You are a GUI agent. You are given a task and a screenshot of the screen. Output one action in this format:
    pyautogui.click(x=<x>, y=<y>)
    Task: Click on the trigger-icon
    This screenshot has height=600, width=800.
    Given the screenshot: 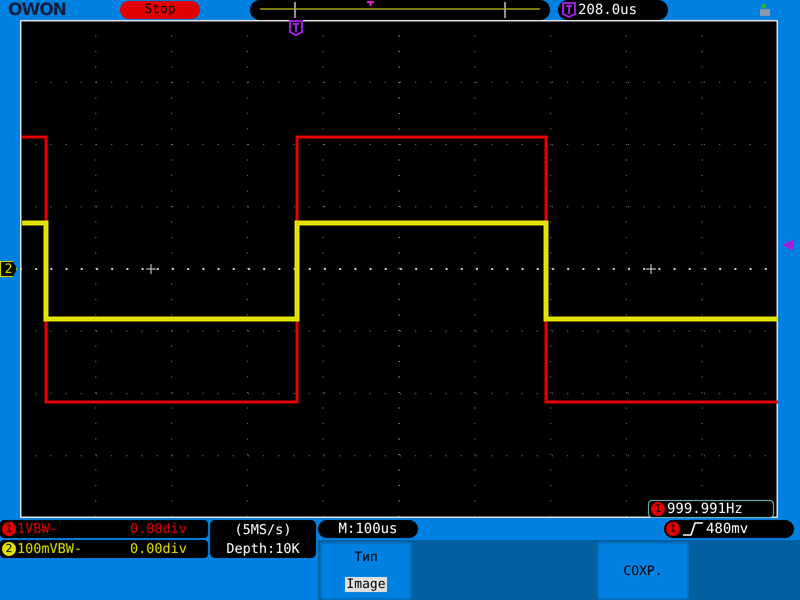 What is the action you would take?
    pyautogui.click(x=569, y=10)
    